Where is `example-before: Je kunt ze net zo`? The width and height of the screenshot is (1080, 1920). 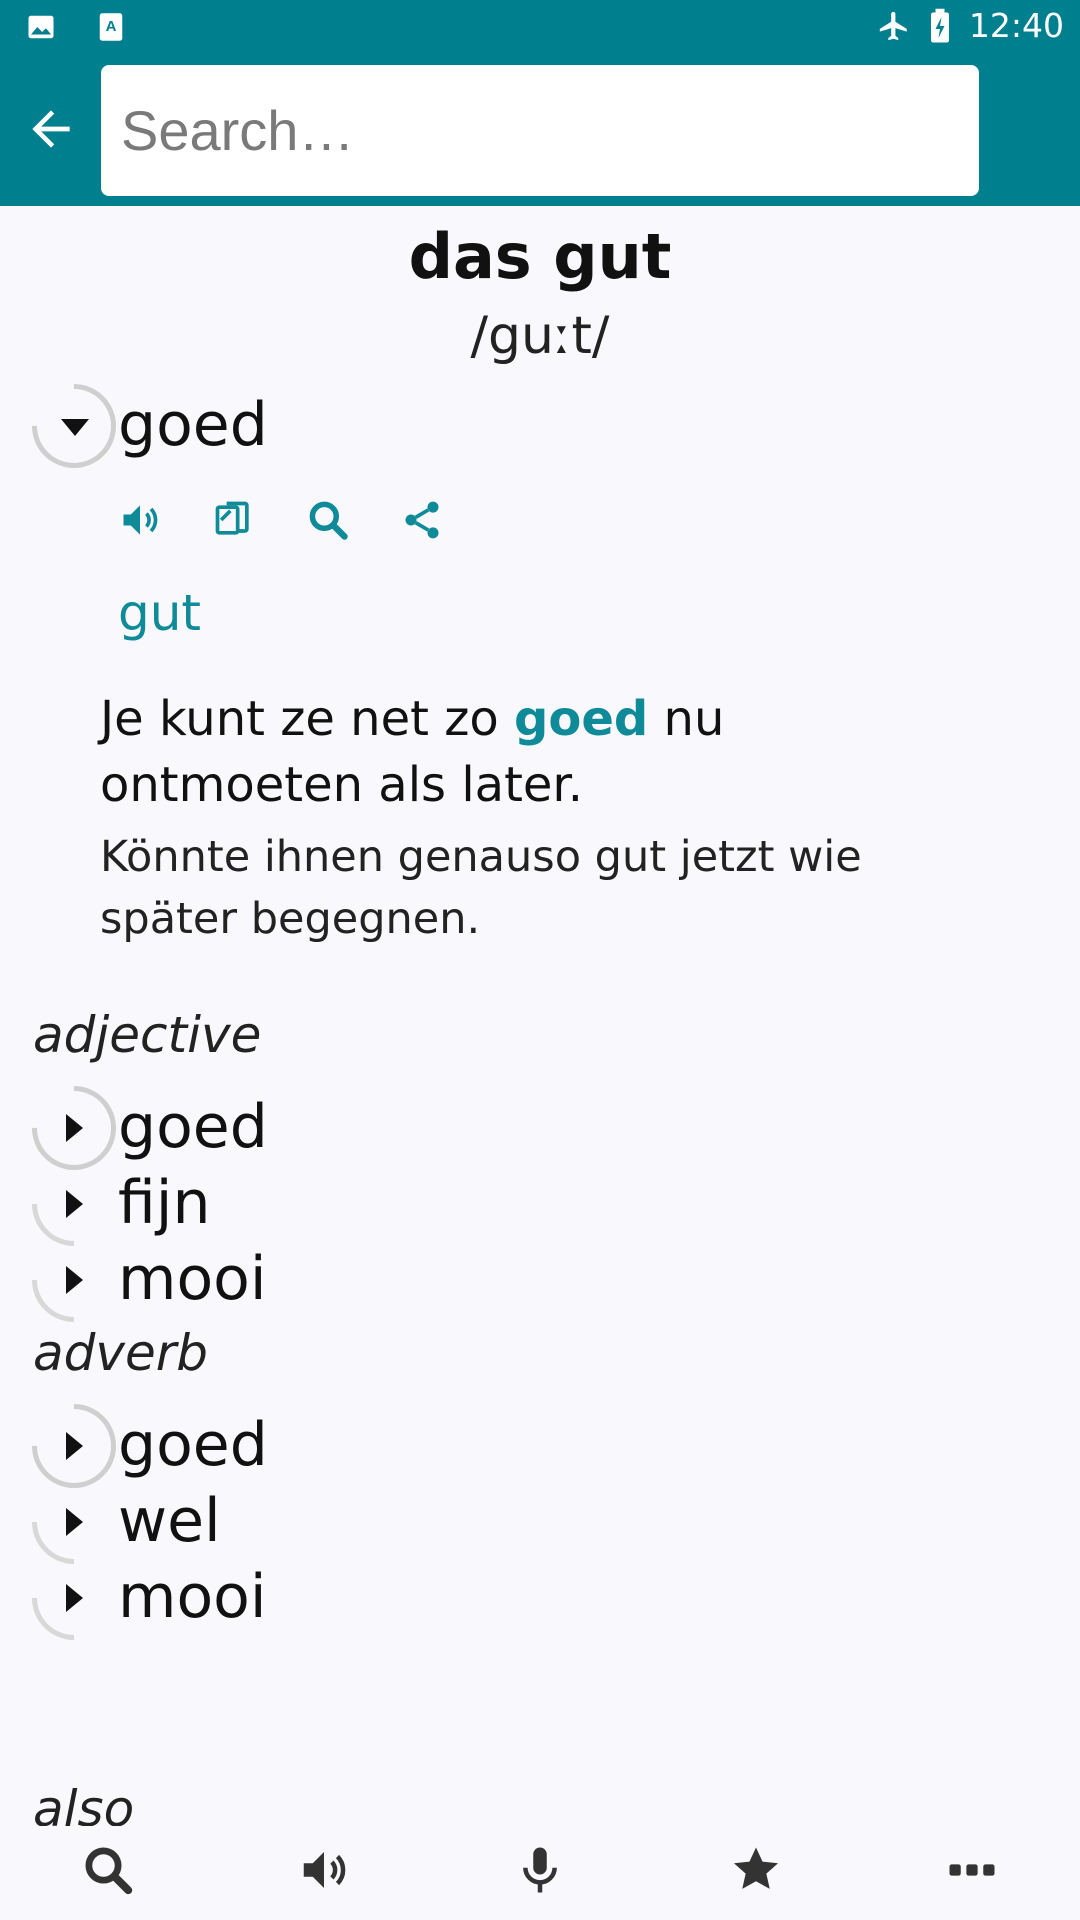
example-before: Je kunt ze net zo is located at coordinates (307, 719).